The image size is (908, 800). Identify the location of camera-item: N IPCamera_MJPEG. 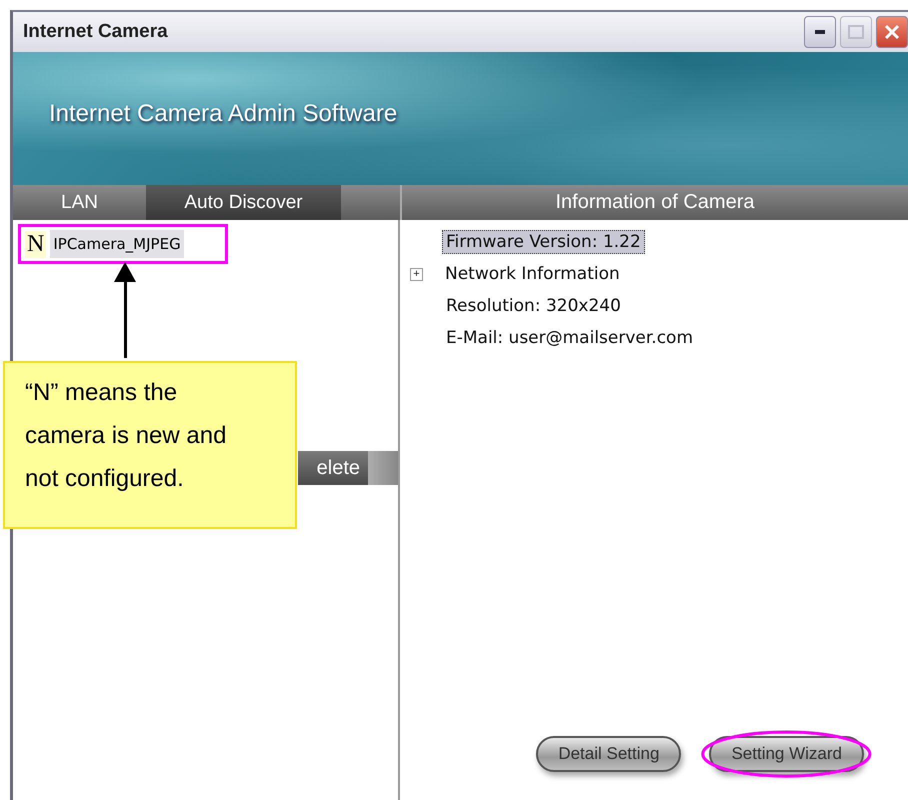
(123, 244).